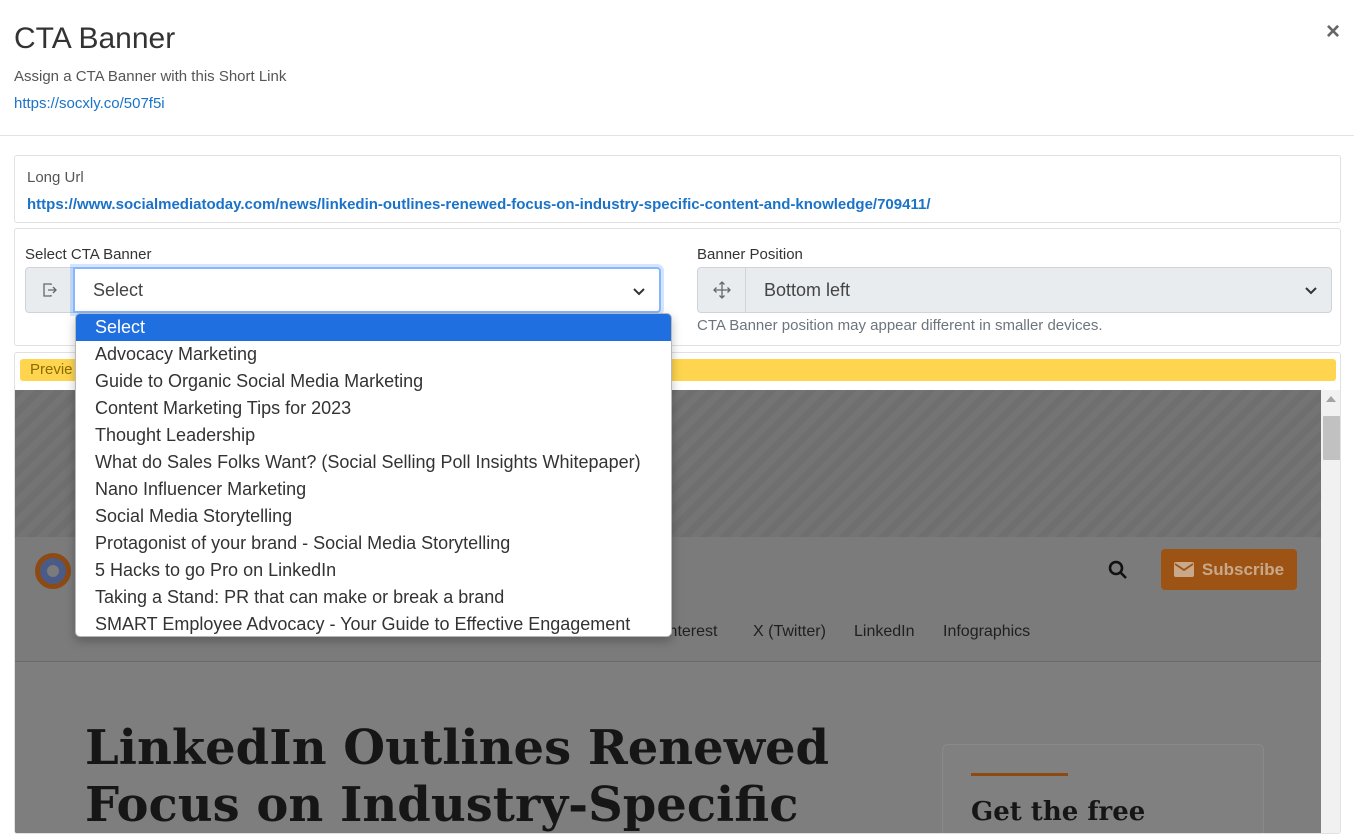  I want to click on site-logo, so click(53, 571).